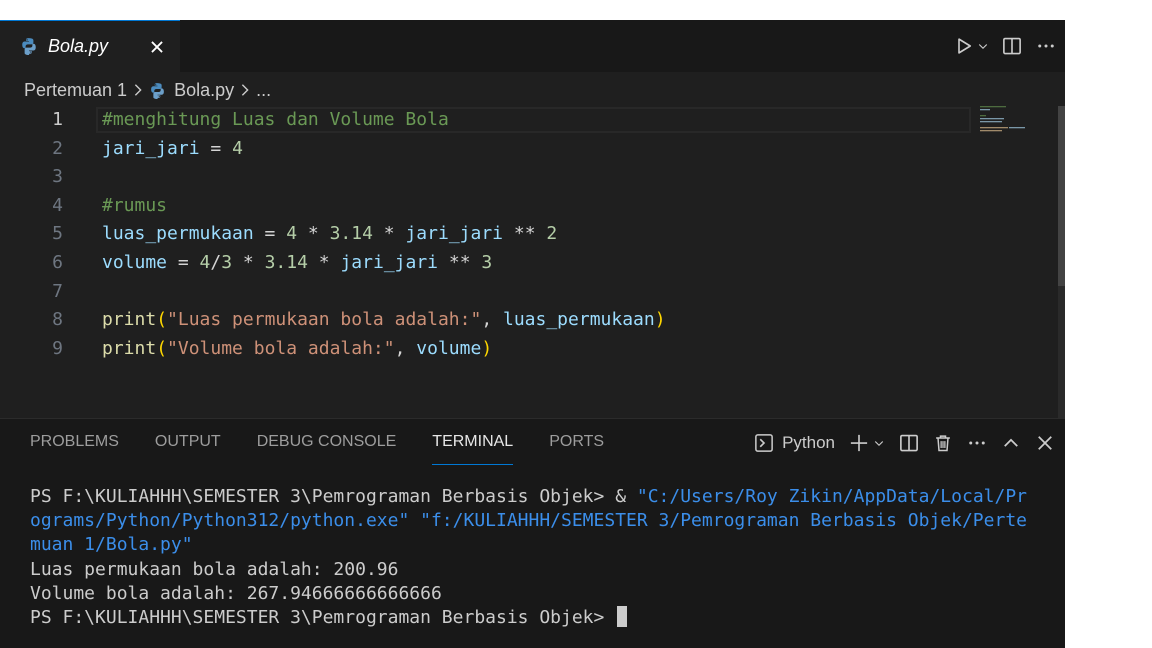 The width and height of the screenshot is (1152, 648). I want to click on tab-problems: PROBLEMS, so click(74, 442).